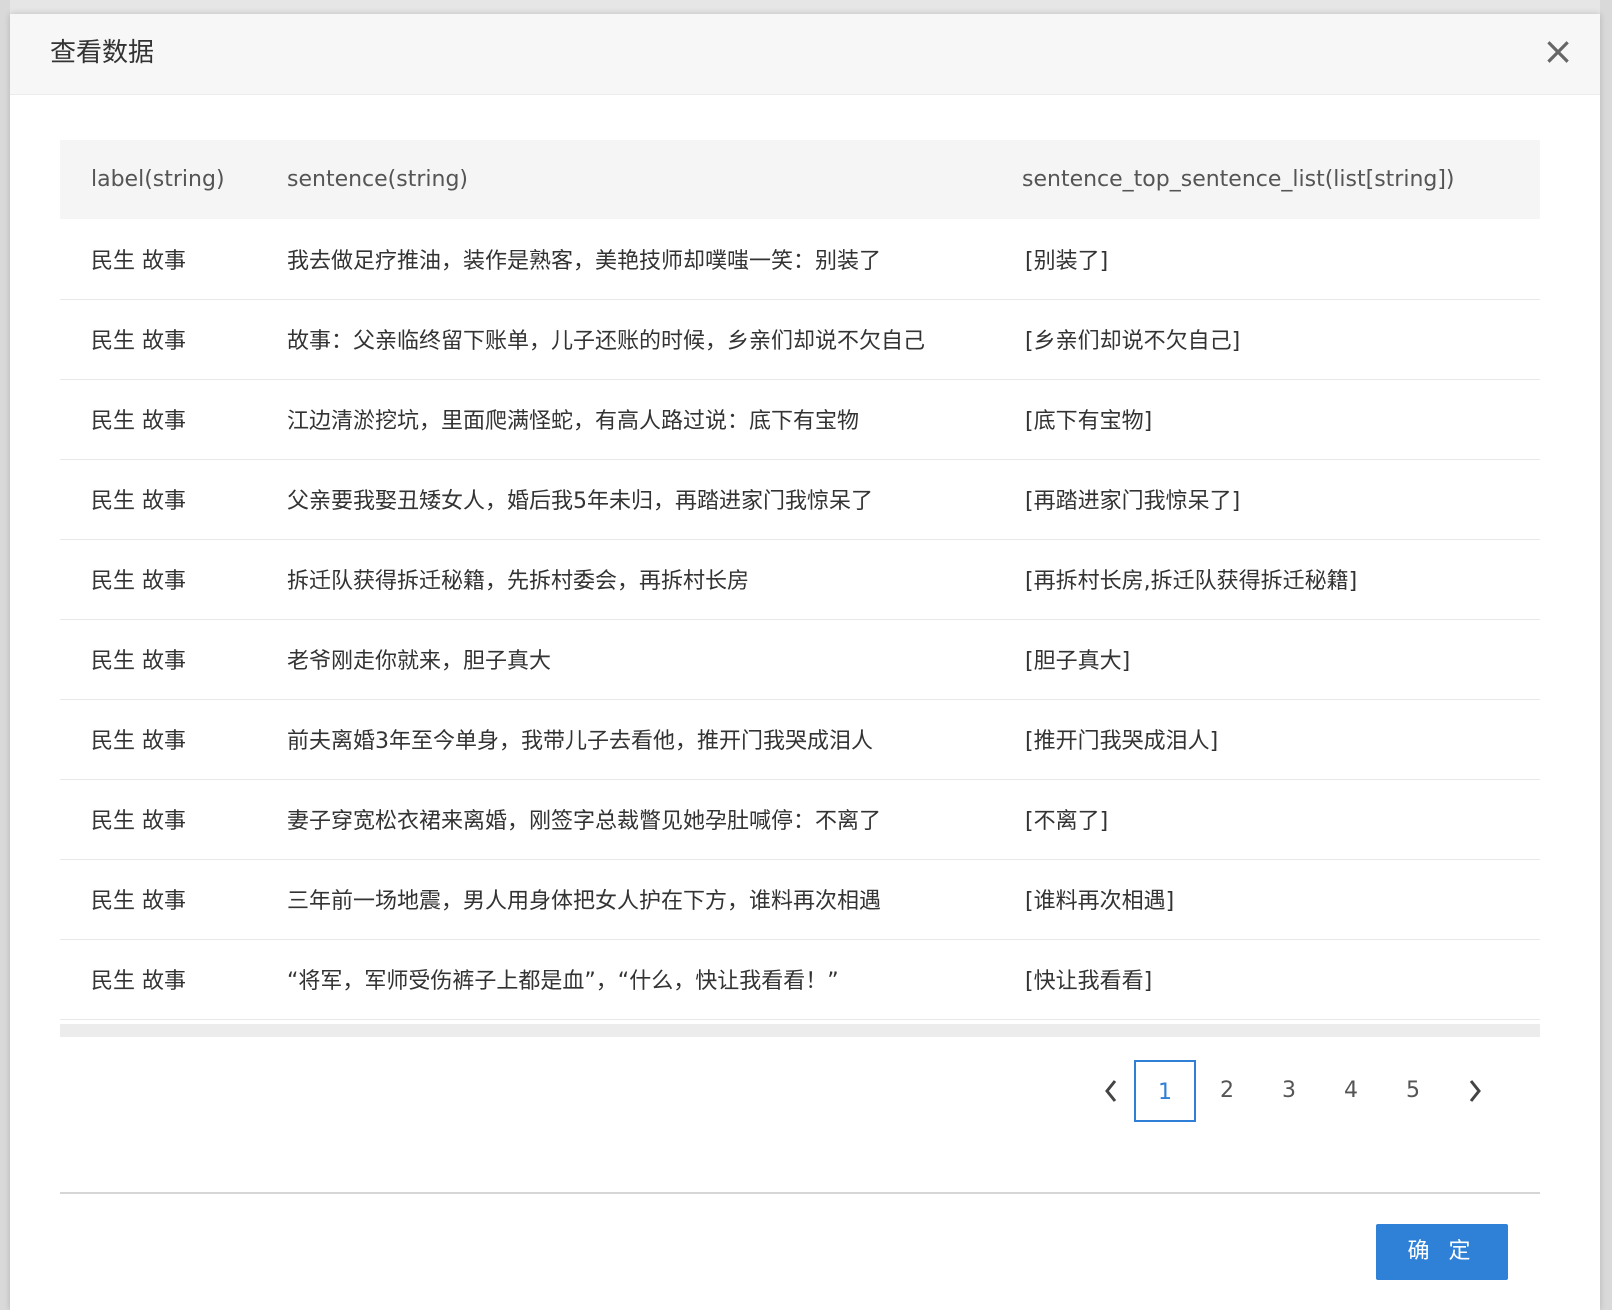  I want to click on chevron-left-icon, so click(1111, 1091).